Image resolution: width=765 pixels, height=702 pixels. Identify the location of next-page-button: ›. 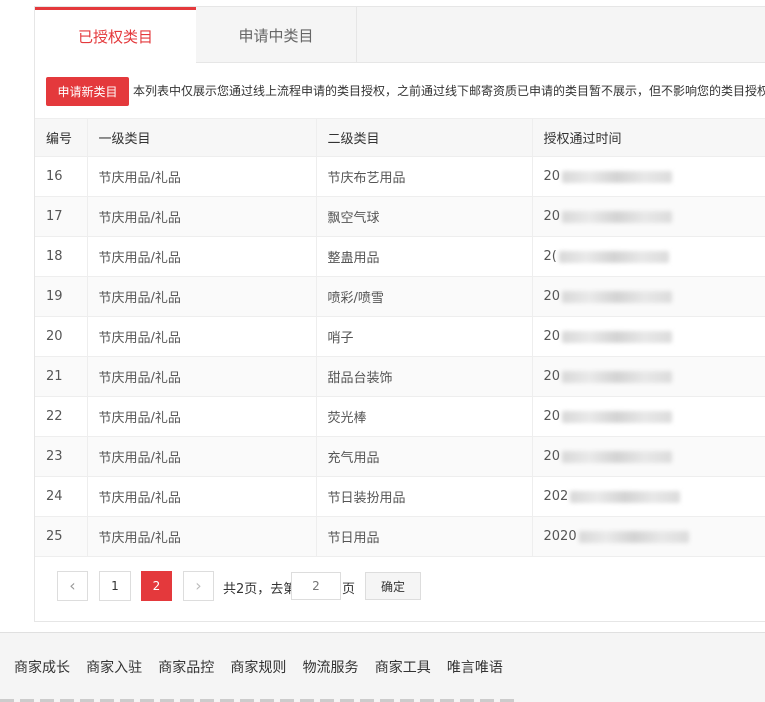
(198, 586).